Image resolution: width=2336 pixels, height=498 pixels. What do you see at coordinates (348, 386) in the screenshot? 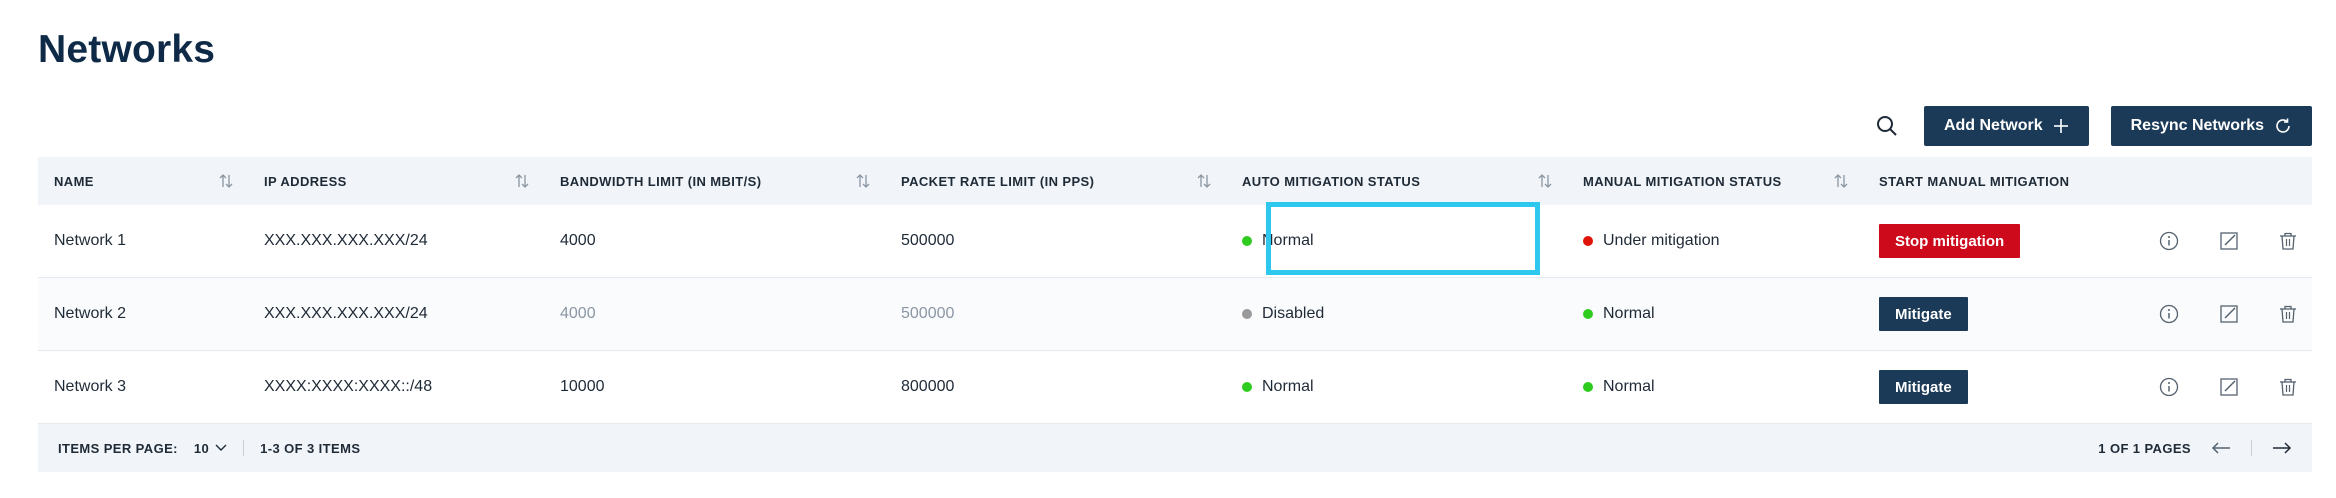
I see `ip-address: XXXX:XXXX:XXXX::/48` at bounding box center [348, 386].